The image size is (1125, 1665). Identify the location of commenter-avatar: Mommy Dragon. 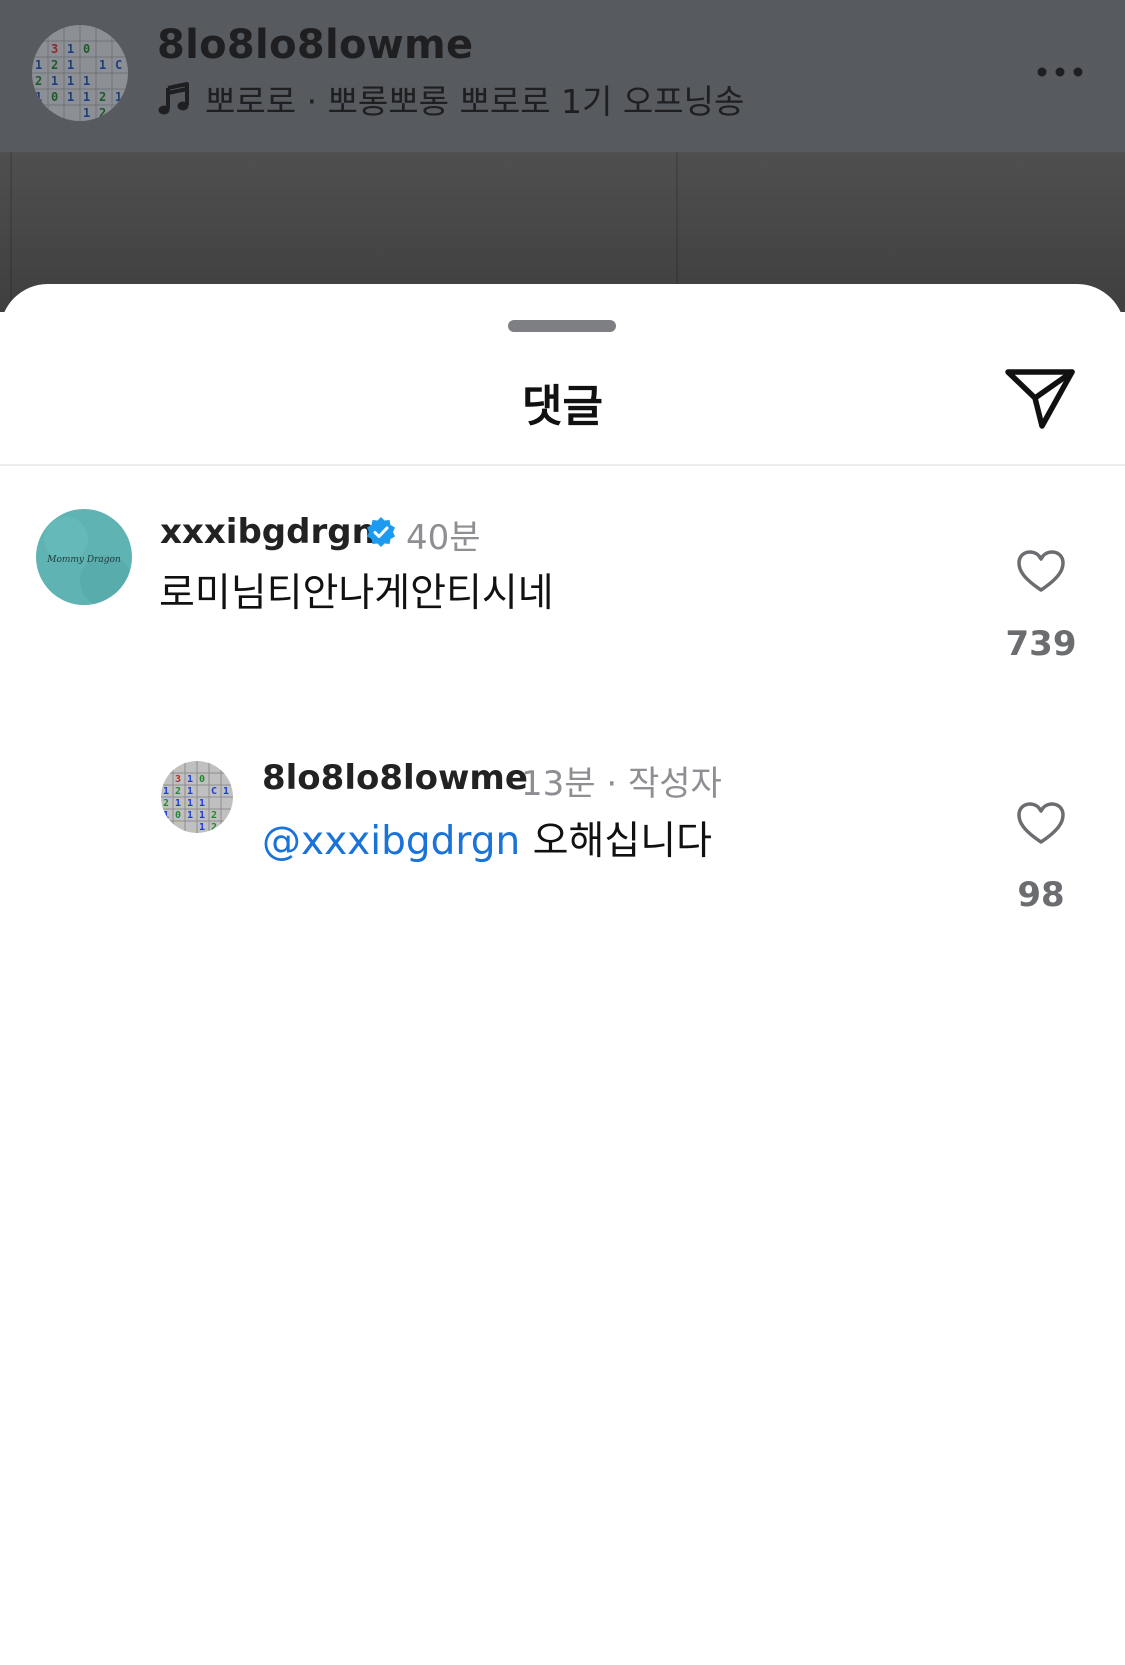
(84, 557).